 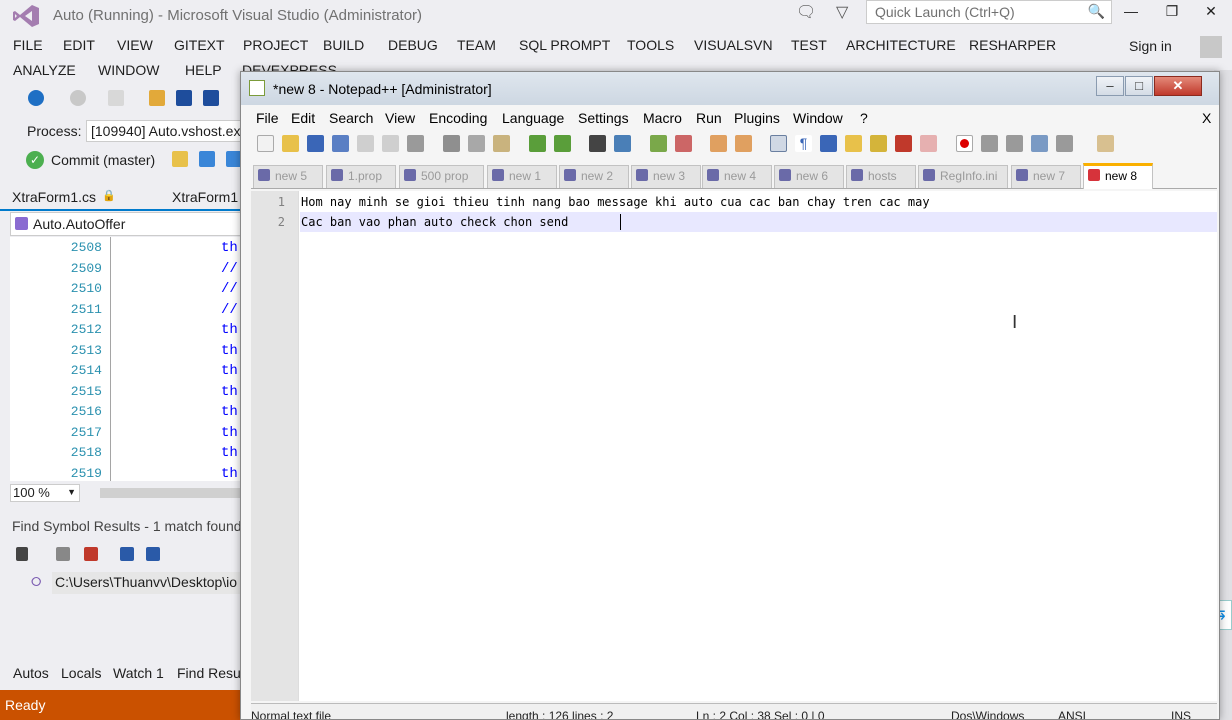 I want to click on new-file-icon, so click(x=265, y=143).